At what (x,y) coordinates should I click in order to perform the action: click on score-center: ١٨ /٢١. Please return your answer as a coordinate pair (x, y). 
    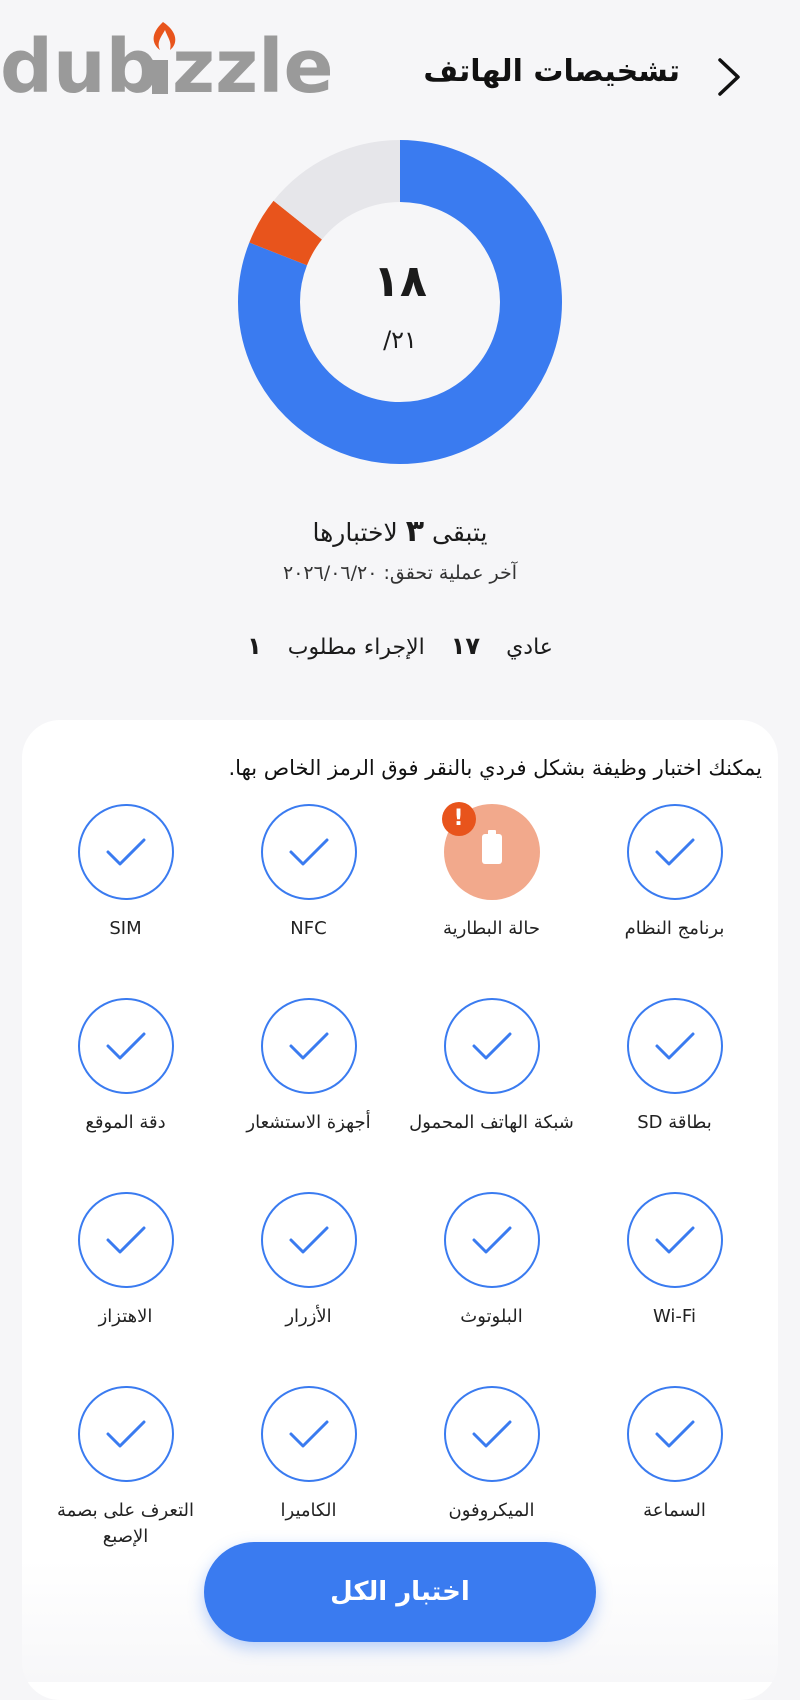
    Looking at the image, I should click on (400, 302).